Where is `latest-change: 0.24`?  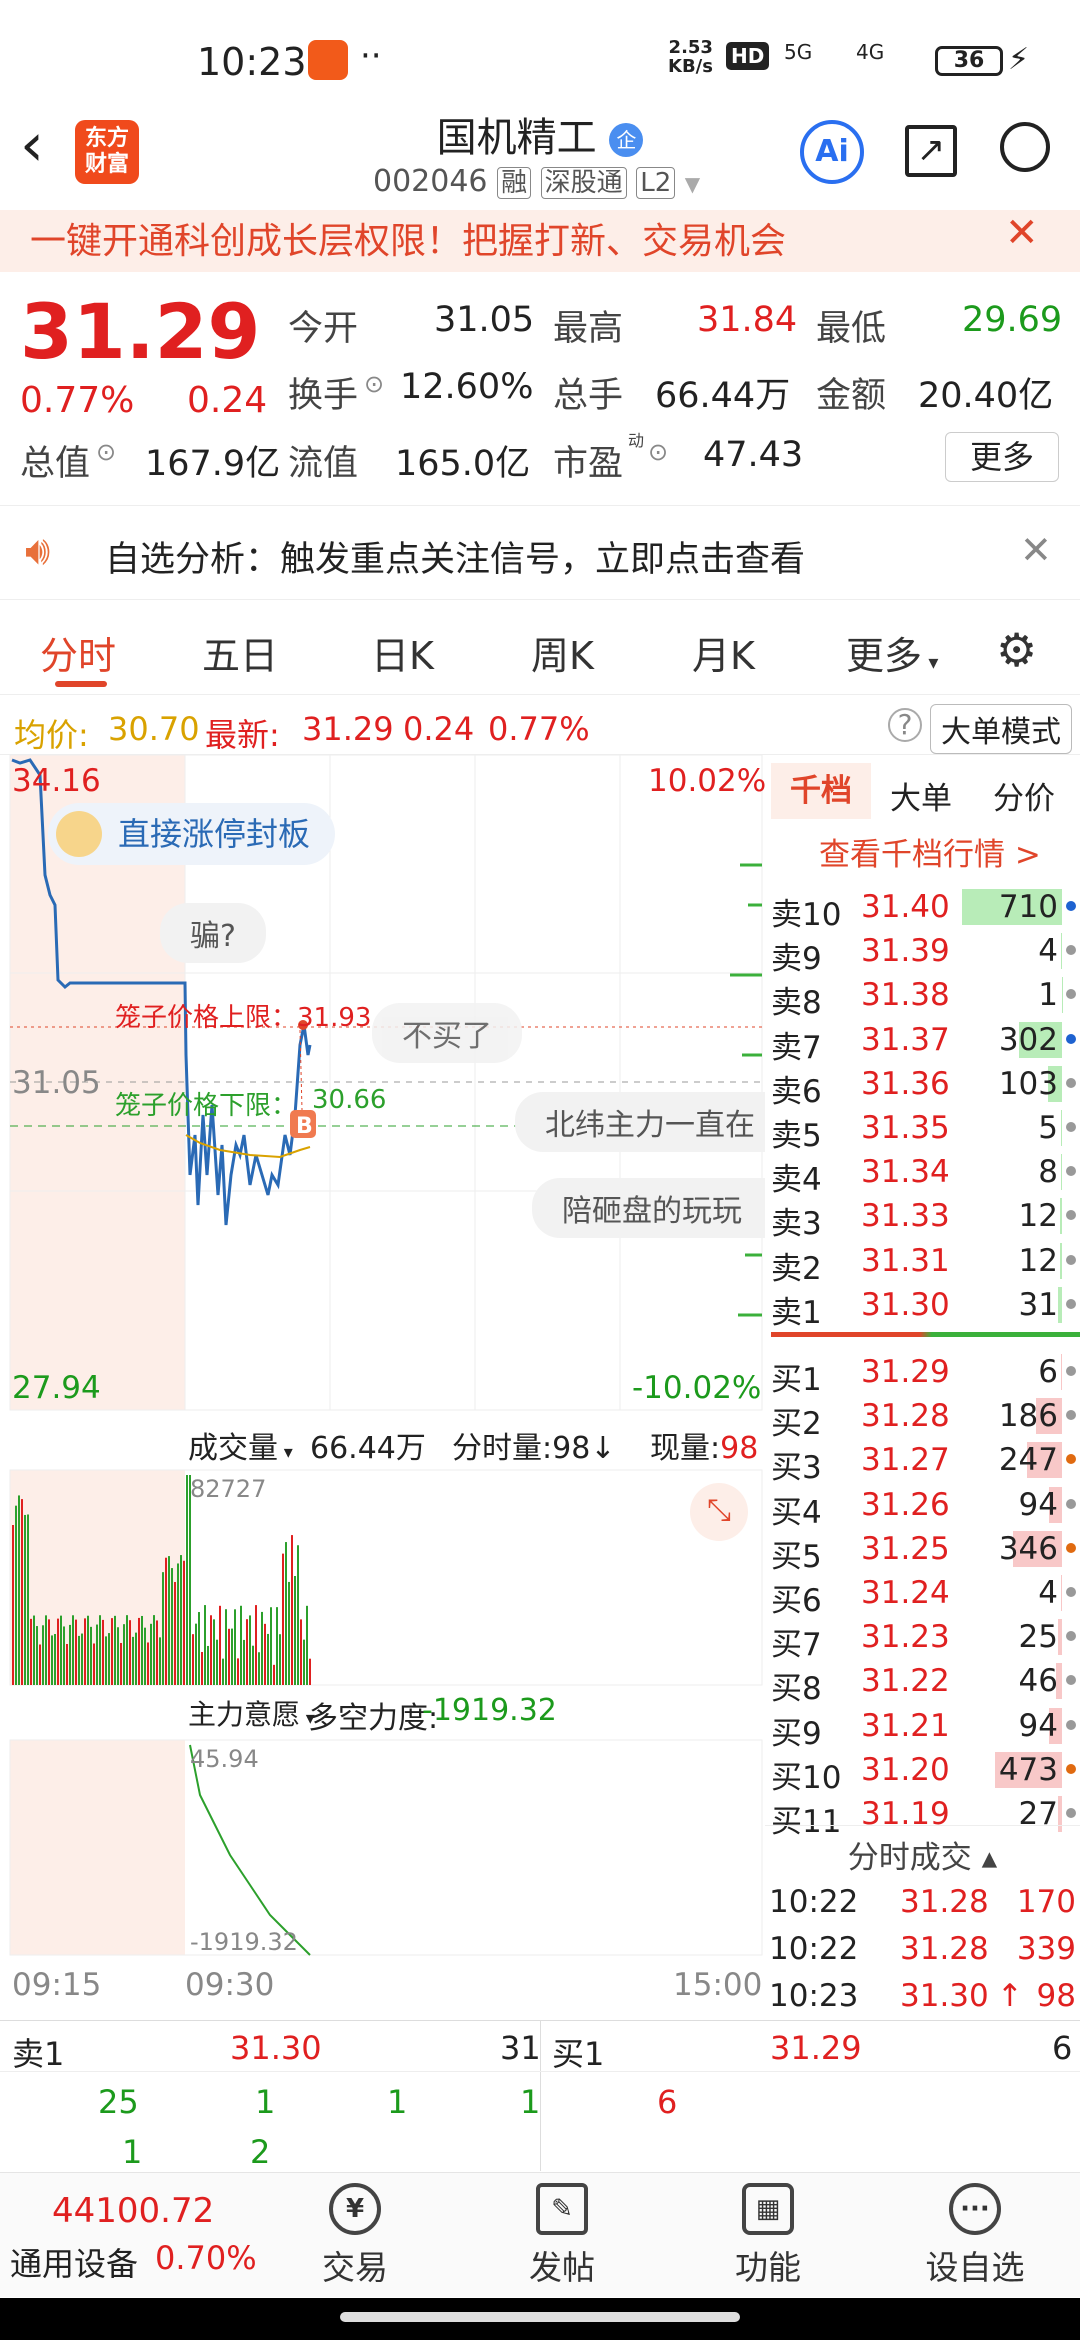 latest-change: 0.24 is located at coordinates (439, 729).